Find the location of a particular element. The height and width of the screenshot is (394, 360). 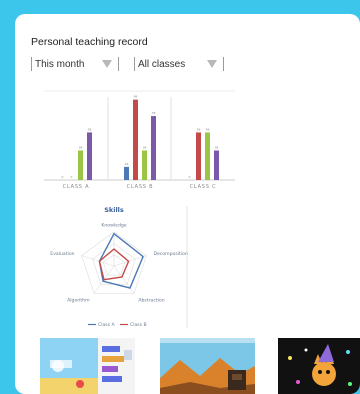

period-filter-label: This month is located at coordinates (59, 64).